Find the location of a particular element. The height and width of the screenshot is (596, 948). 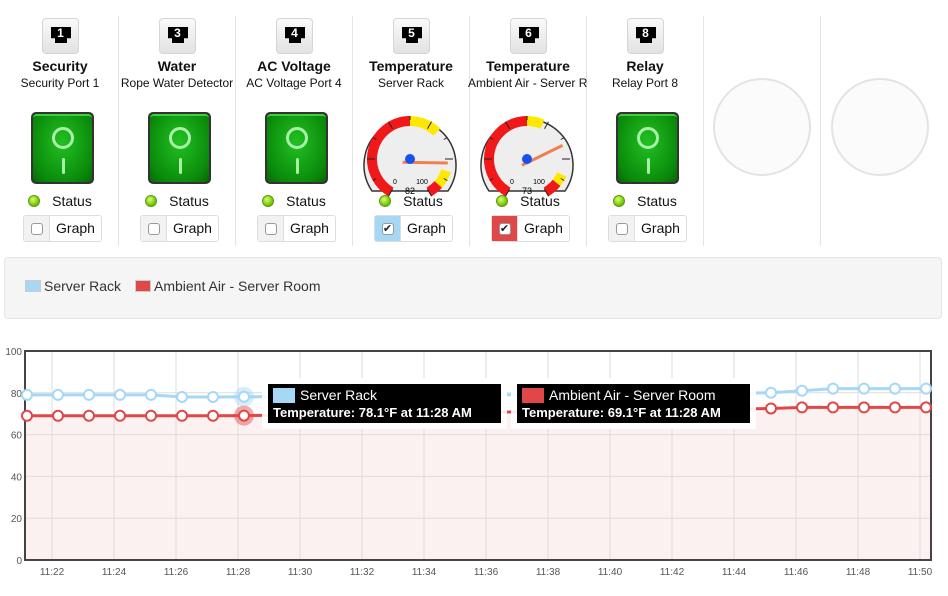

tooltip-series: Server Rack is located at coordinates (339, 395).